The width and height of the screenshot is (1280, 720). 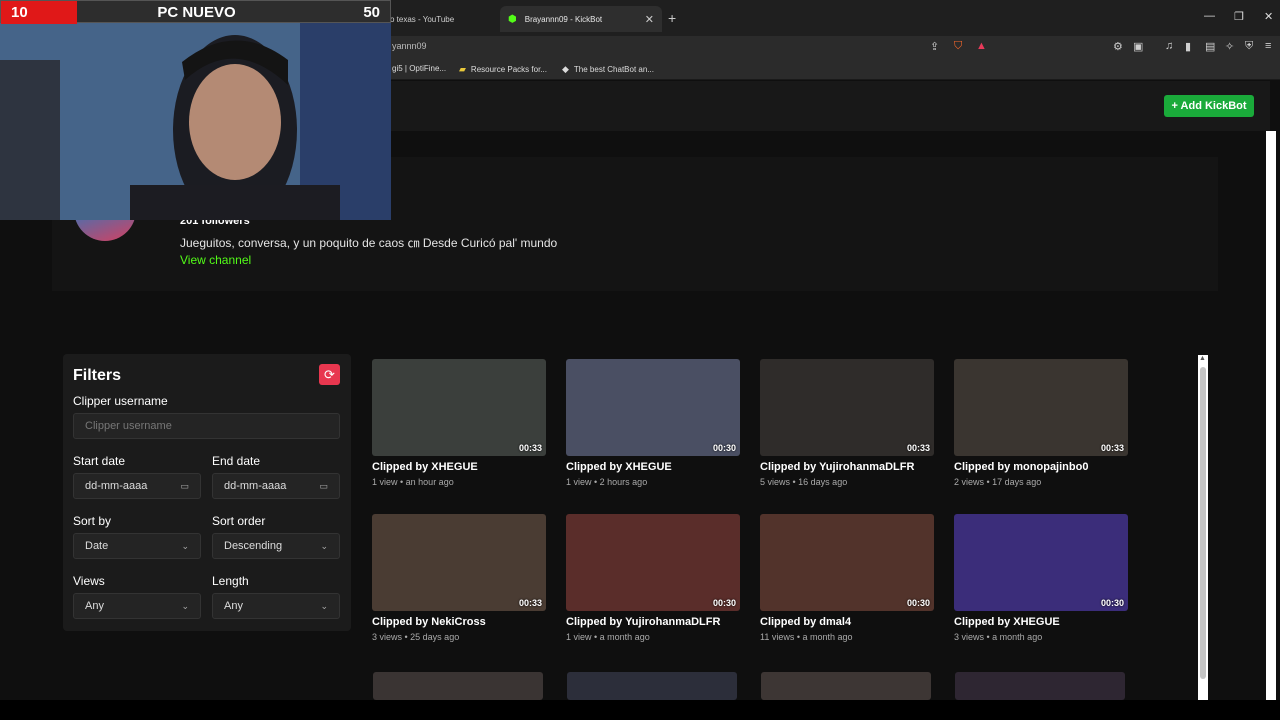 I want to click on share-icon: ⇪, so click(x=934, y=46).